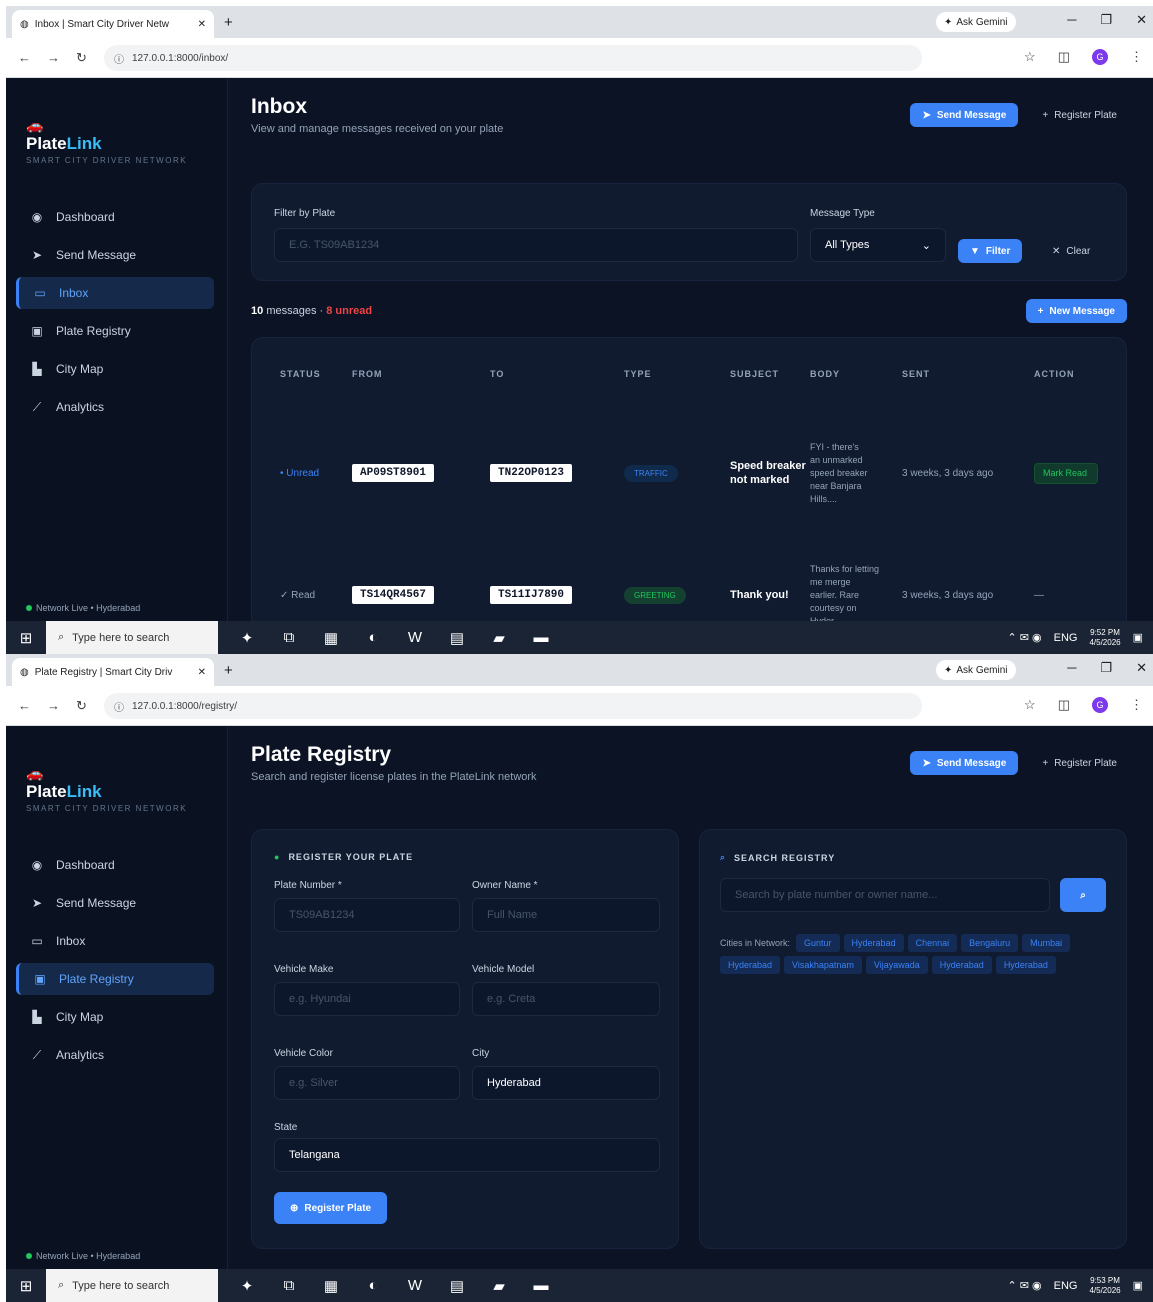  Describe the element at coordinates (990, 251) in the screenshot. I see `filter-button: ▼ Filter` at that location.